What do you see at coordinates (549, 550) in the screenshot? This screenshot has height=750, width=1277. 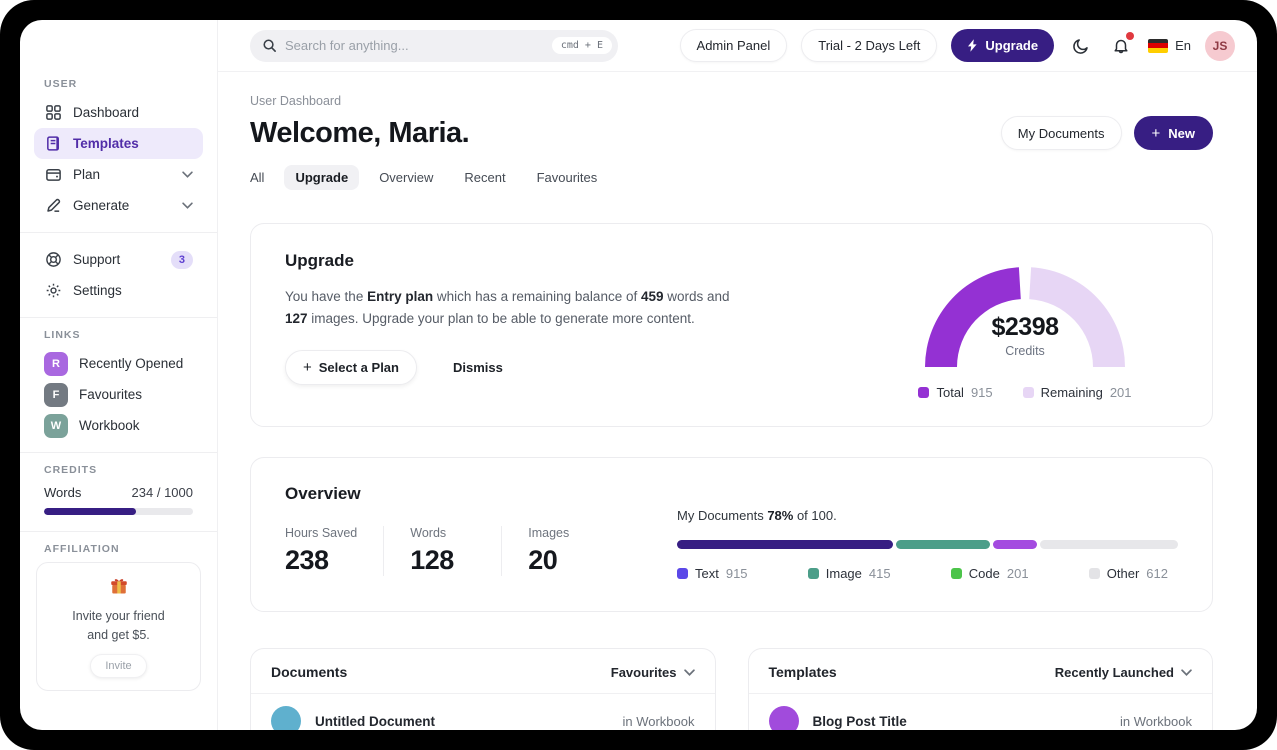 I see `stat-images: Images 20` at bounding box center [549, 550].